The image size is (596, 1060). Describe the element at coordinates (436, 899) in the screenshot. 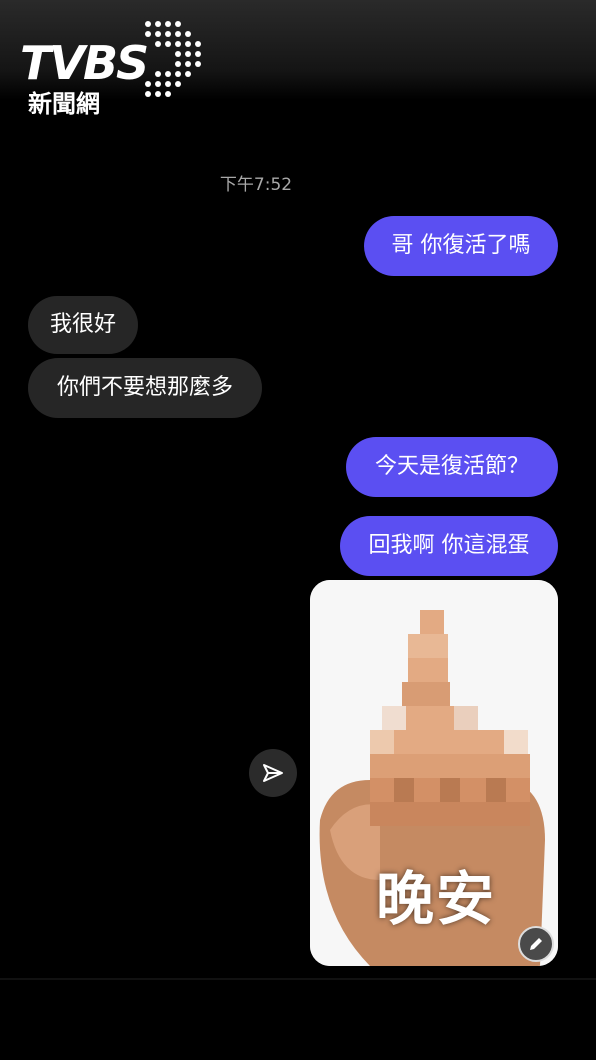

I see `sticker-caption: 晚安` at that location.